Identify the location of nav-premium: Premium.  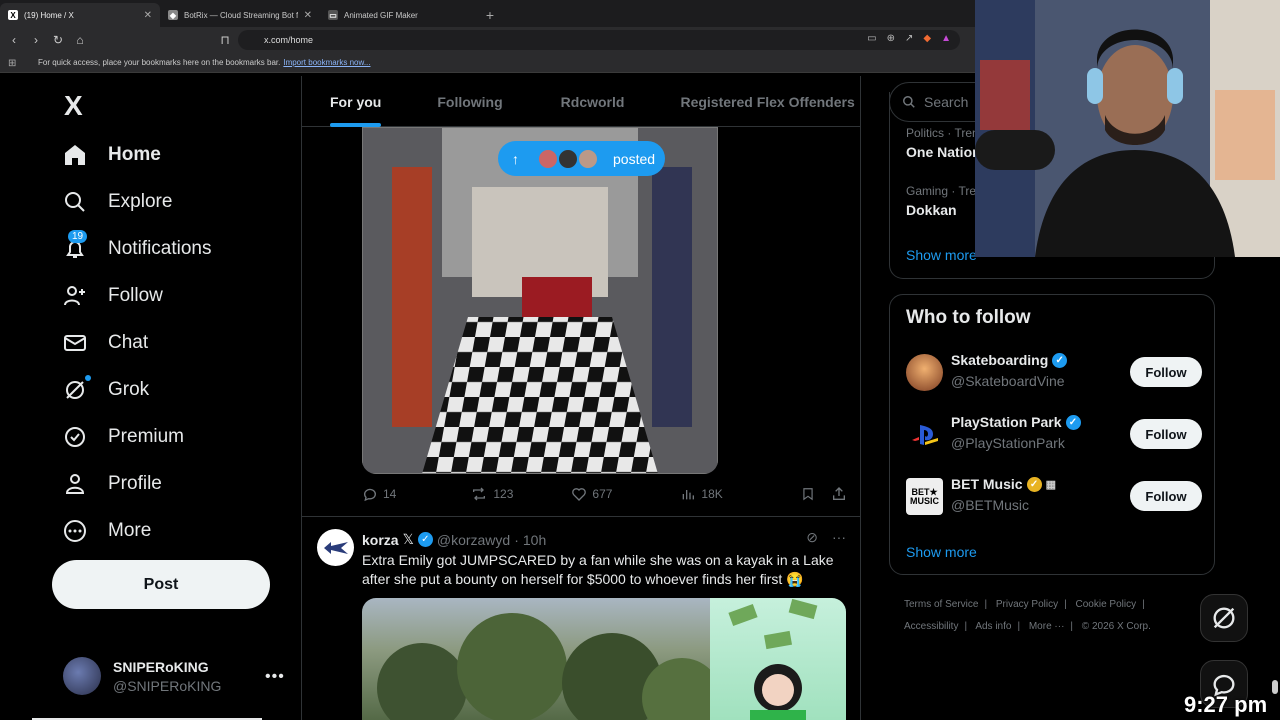
(123, 437).